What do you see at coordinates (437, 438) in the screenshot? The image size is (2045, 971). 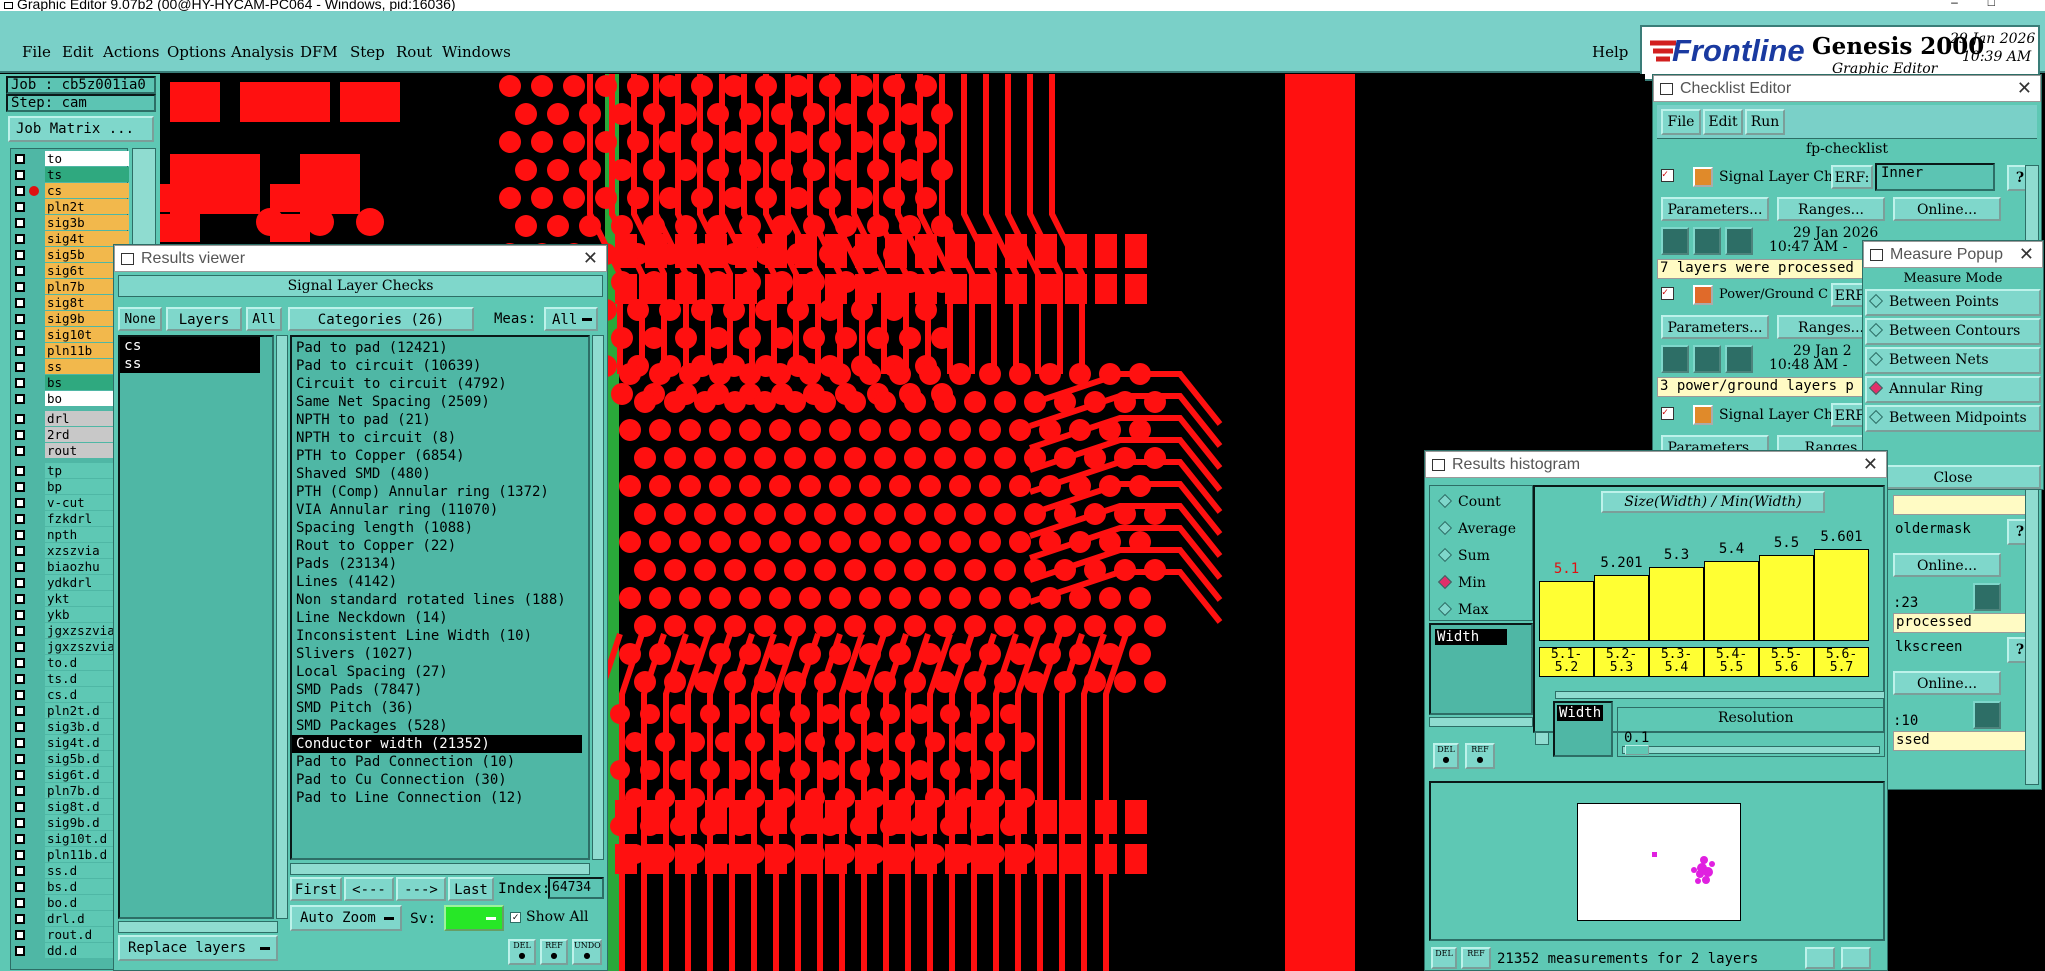 I see `category-item: NPTH to circuit (8)` at bounding box center [437, 438].